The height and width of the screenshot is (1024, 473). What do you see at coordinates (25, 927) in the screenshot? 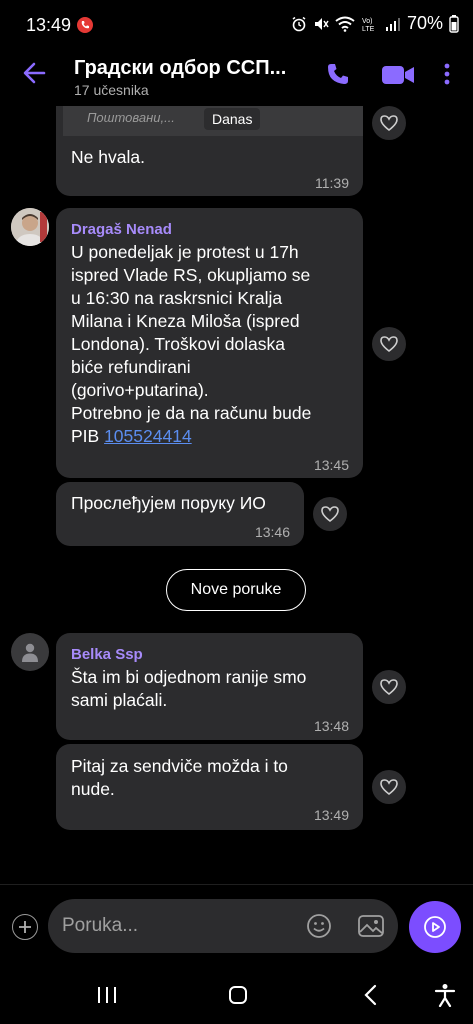
I see `plus-icon` at bounding box center [25, 927].